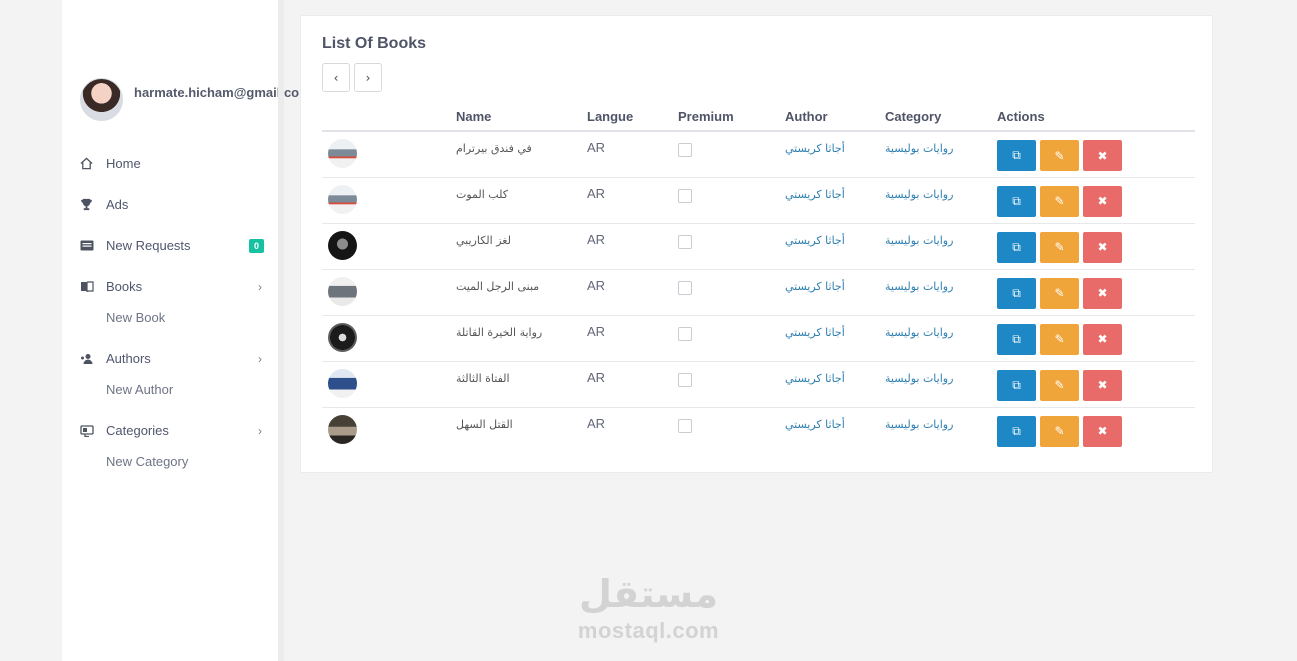  Describe the element at coordinates (368, 77) in the screenshot. I see `next-page-button: ›` at that location.